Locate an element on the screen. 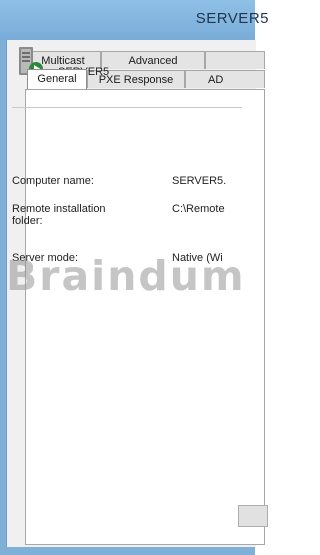 This screenshot has height=555, width=320. computer-name-value: SERVER5. is located at coordinates (199, 181).